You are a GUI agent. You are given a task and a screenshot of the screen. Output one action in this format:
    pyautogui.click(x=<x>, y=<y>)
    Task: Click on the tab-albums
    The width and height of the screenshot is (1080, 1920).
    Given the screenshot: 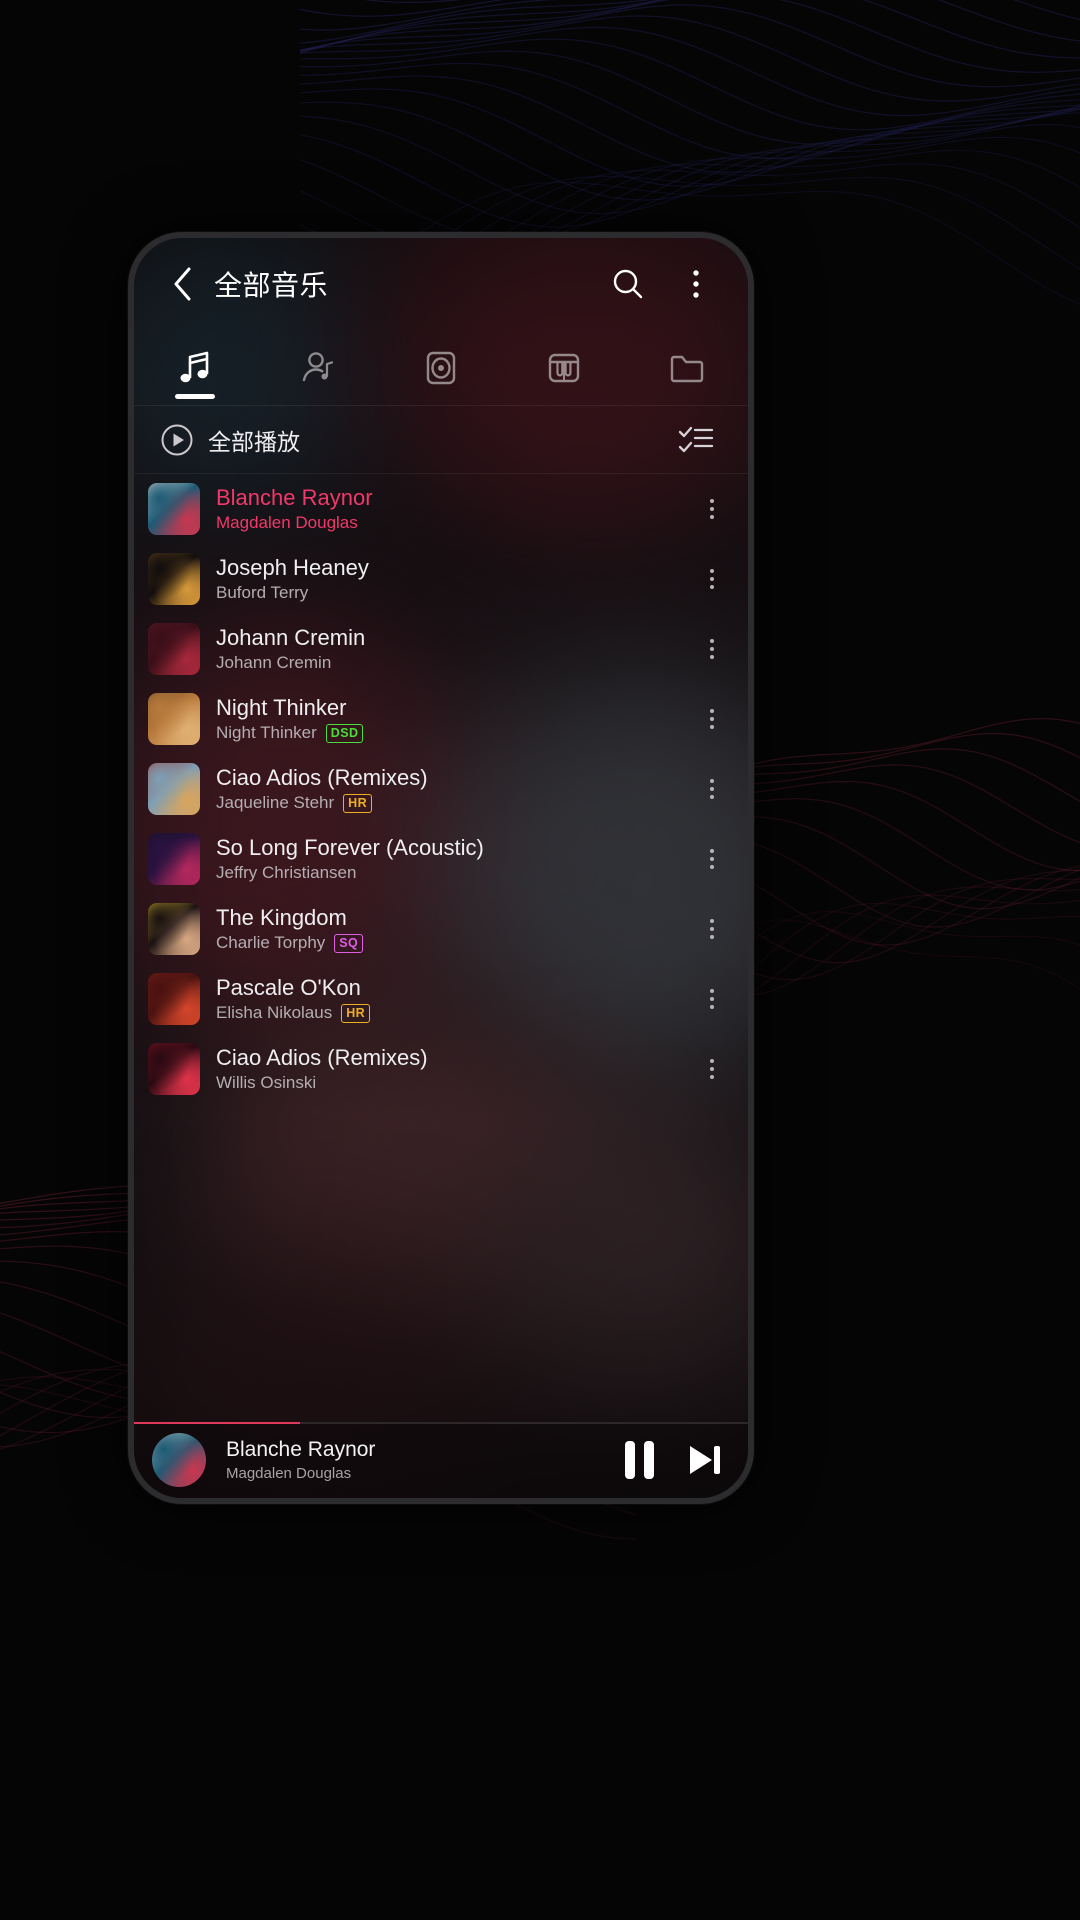 What is the action you would take?
    pyautogui.click(x=441, y=367)
    